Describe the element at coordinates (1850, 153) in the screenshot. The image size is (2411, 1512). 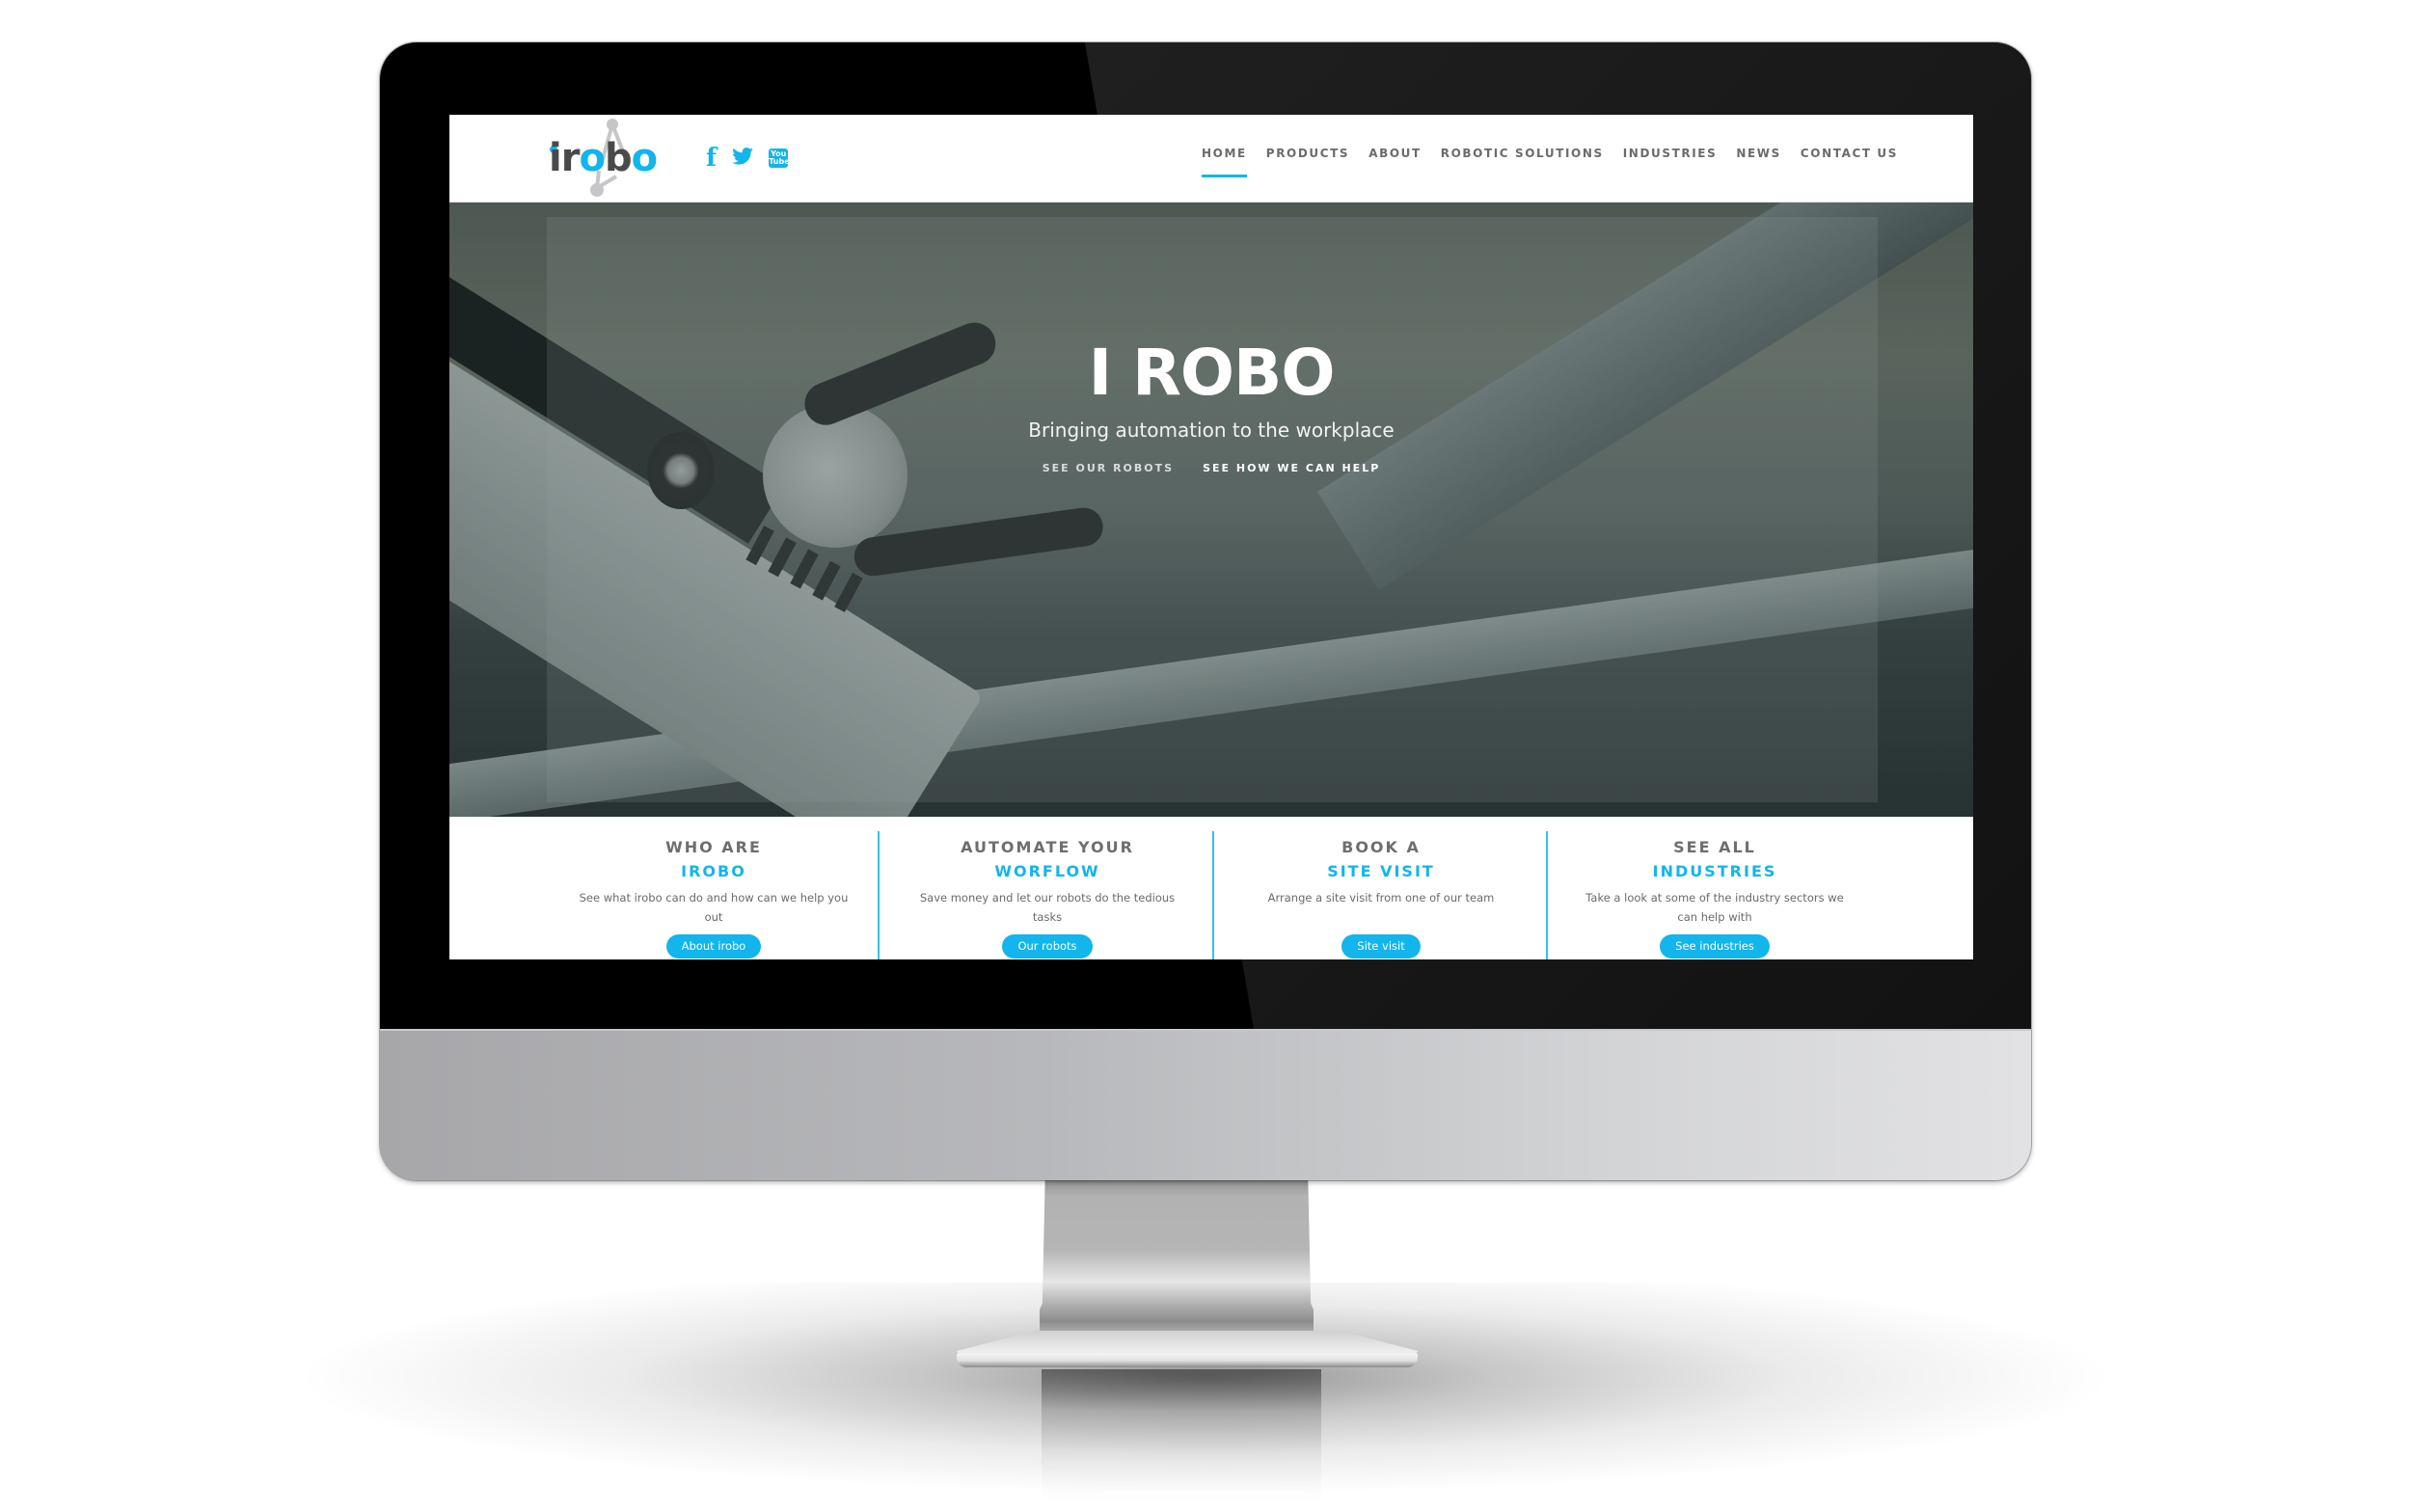
I see `nav-contact-us: CONTACT US` at that location.